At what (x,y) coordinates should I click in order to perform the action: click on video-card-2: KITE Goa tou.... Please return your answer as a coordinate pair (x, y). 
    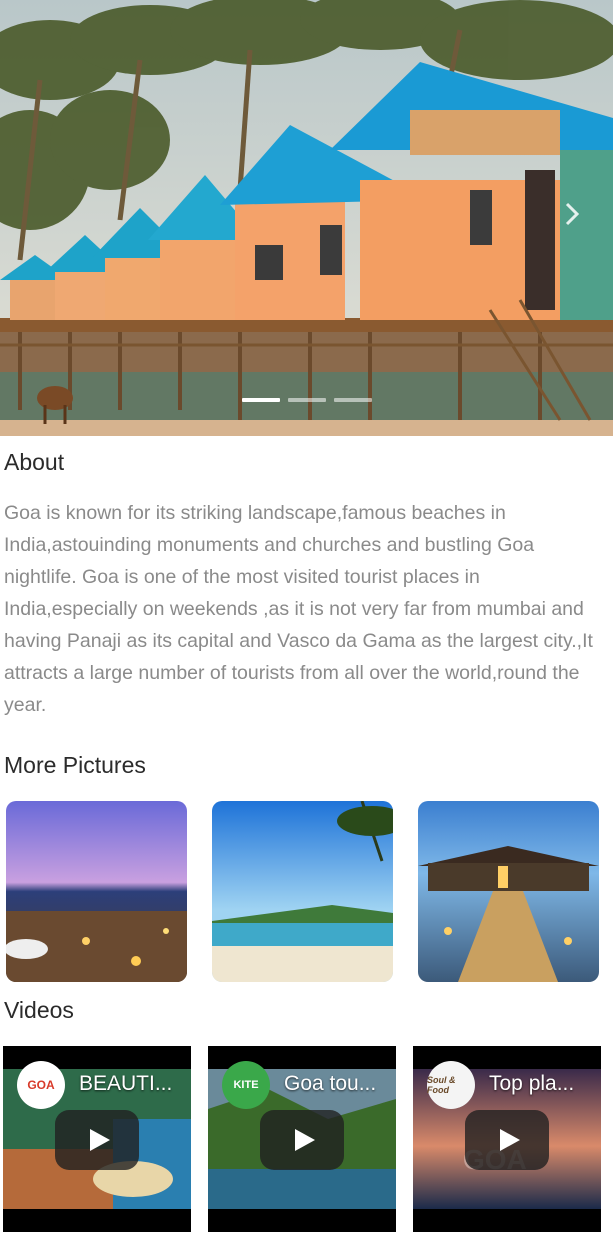
    Looking at the image, I should click on (302, 1139).